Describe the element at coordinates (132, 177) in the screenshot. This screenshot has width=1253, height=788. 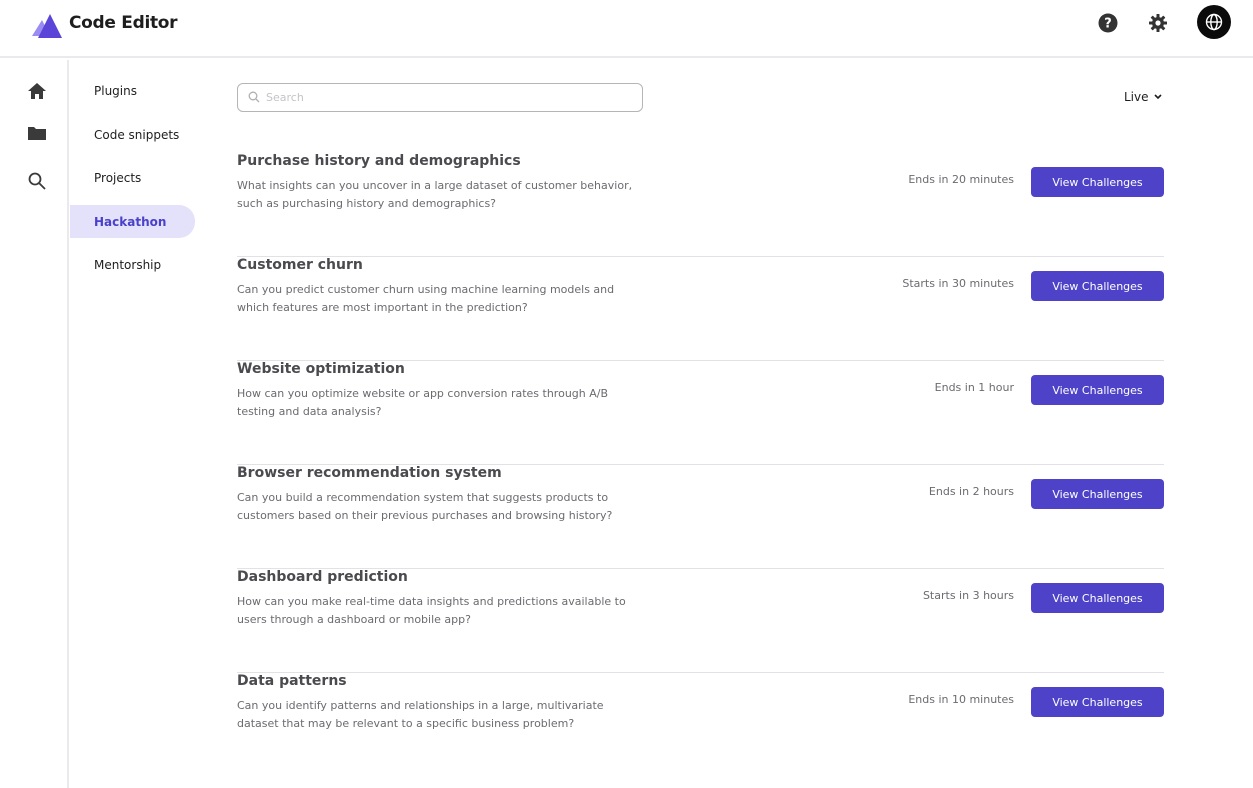
I see `sidebar-item-projects: Projects` at that location.